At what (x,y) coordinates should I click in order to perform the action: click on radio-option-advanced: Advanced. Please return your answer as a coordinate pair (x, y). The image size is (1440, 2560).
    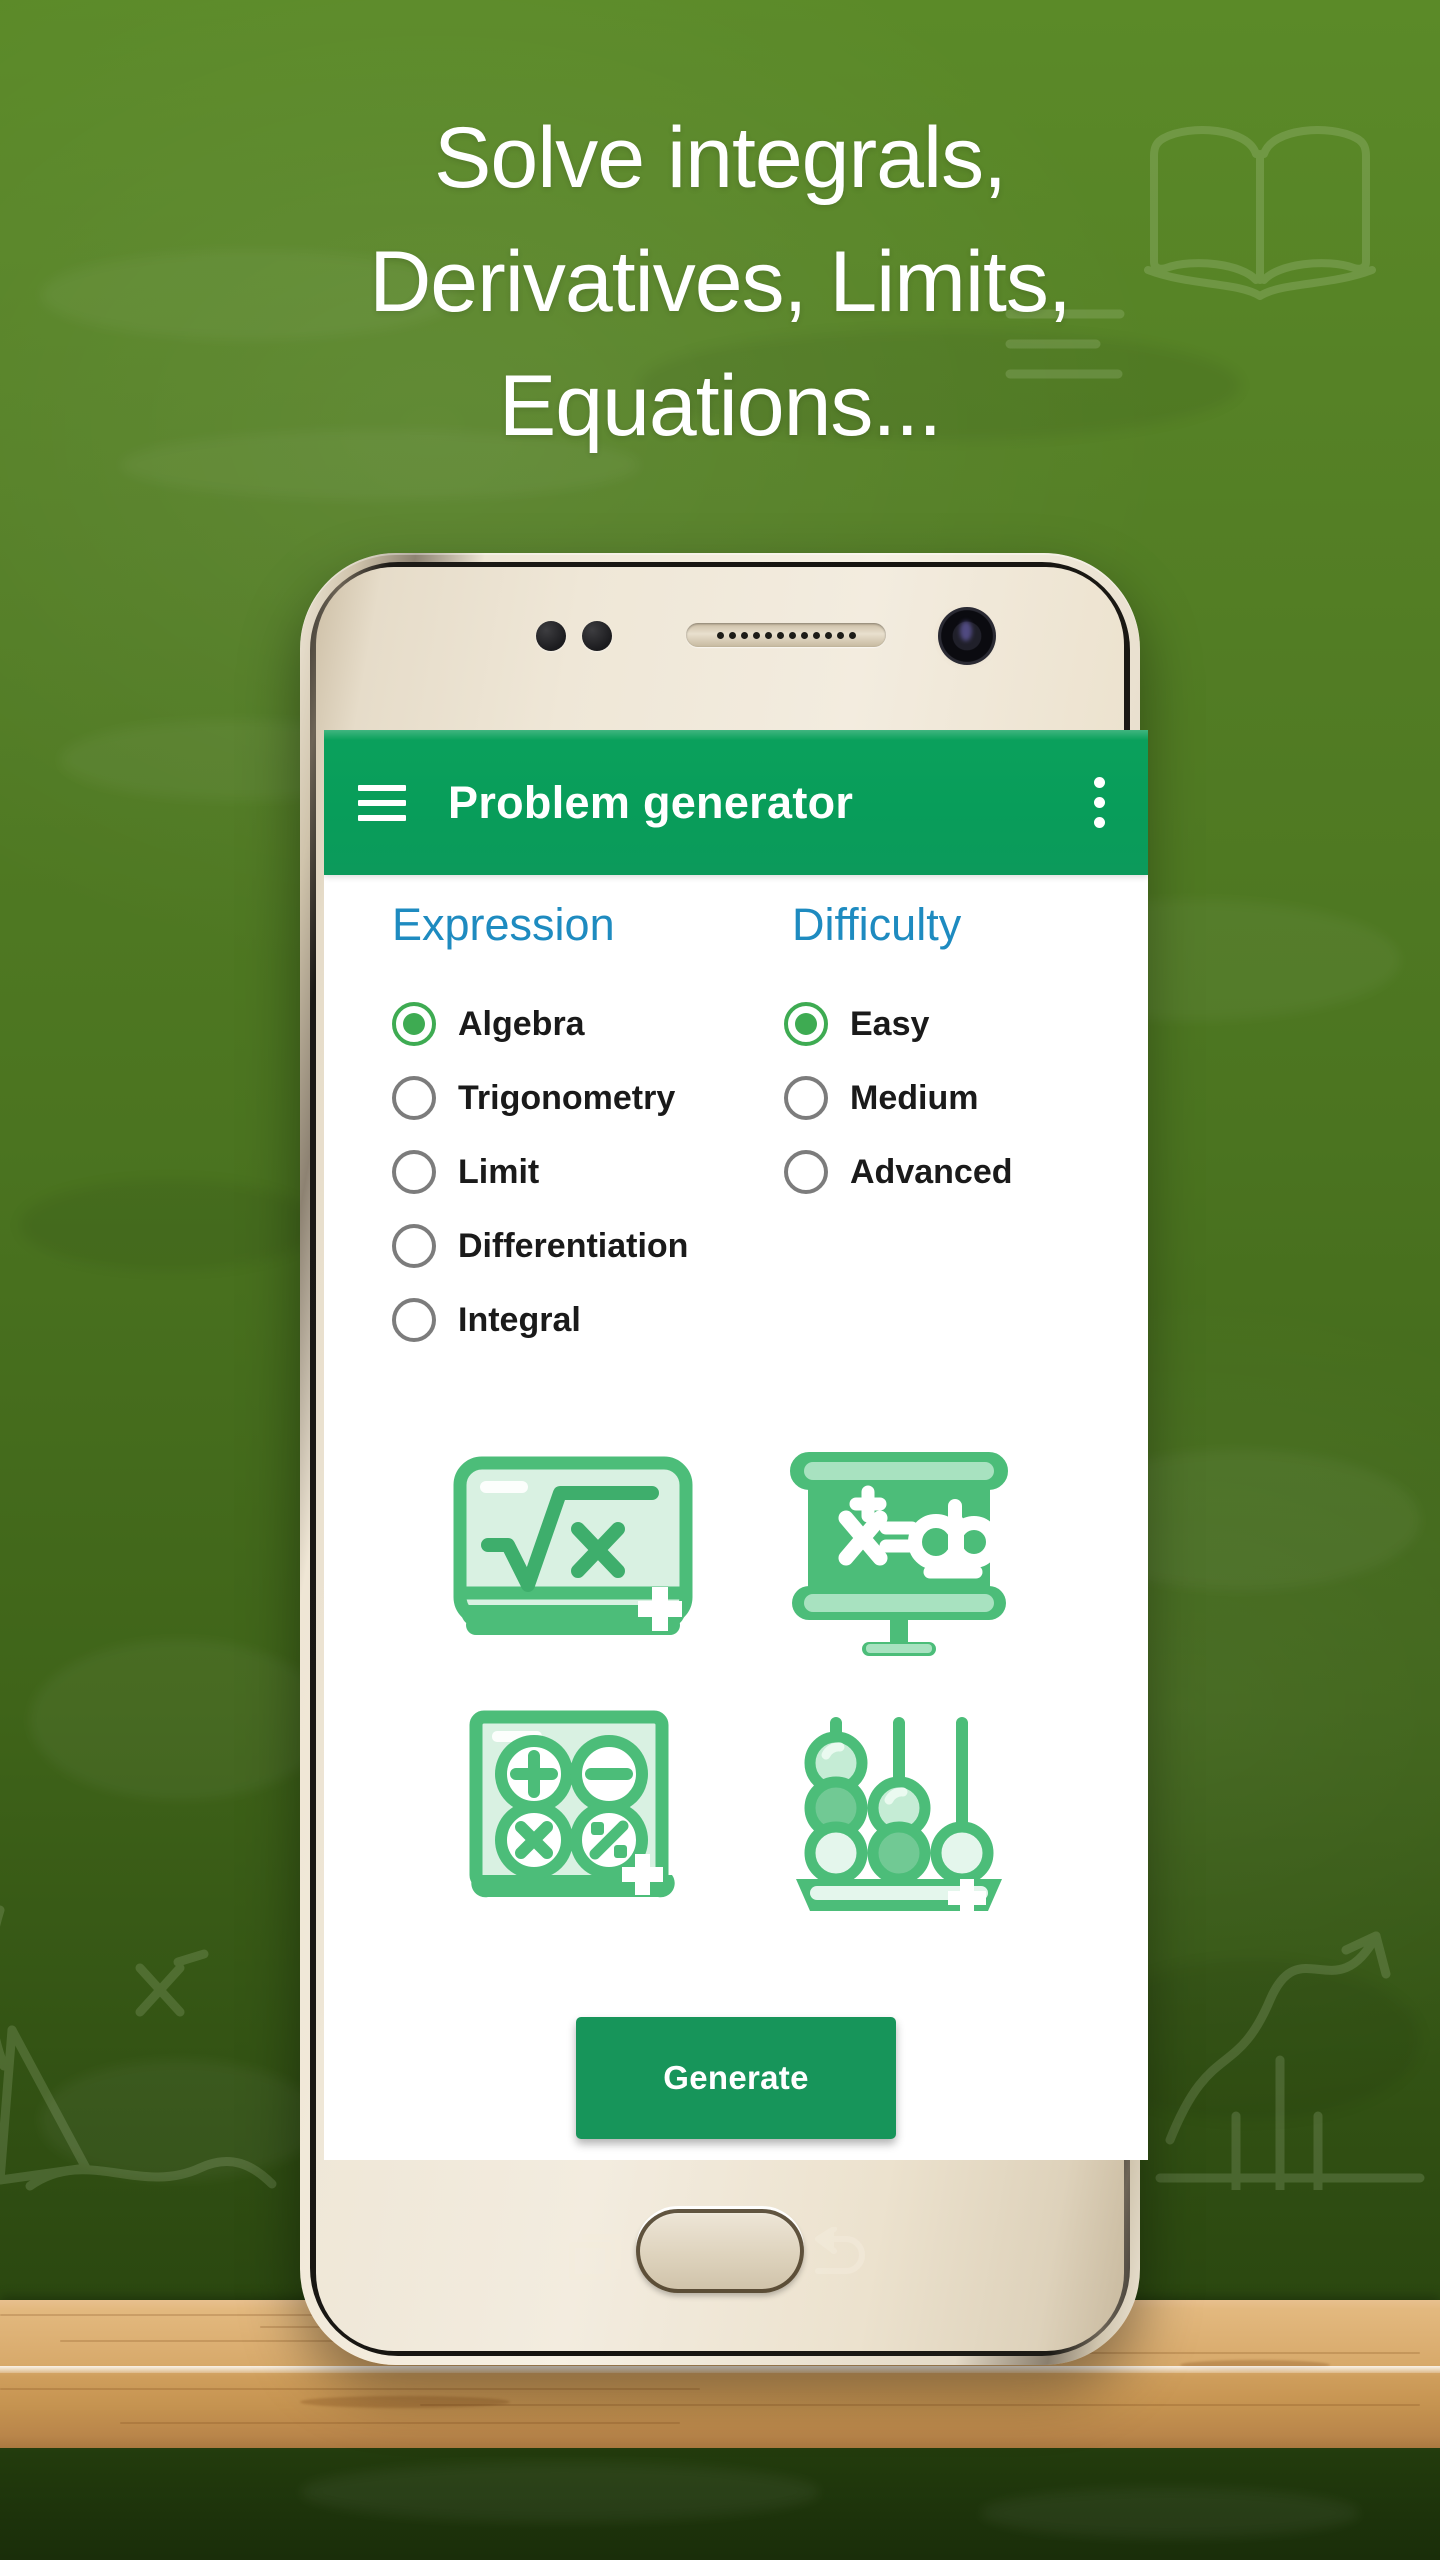
    Looking at the image, I should click on (966, 1172).